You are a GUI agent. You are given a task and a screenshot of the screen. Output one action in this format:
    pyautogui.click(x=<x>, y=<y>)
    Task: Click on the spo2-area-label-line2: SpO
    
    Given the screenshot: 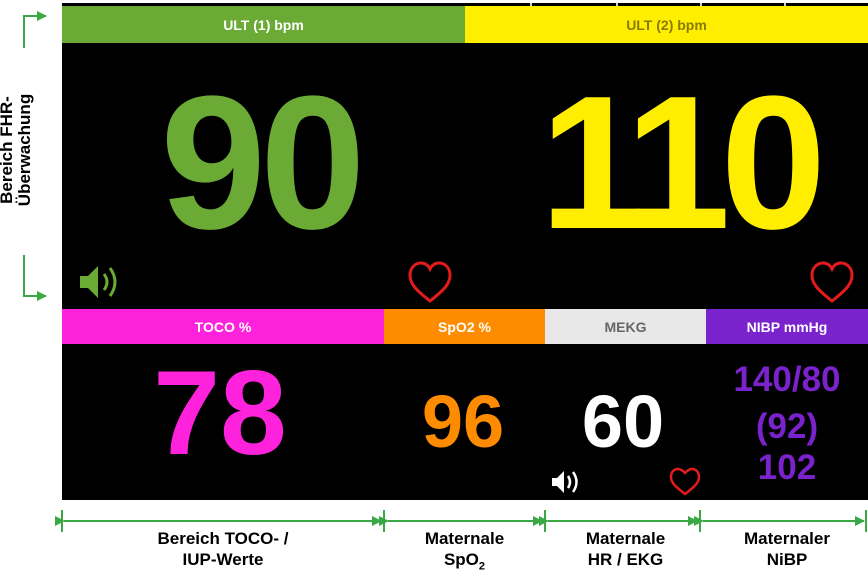 What is the action you would take?
    pyautogui.click(x=461, y=559)
    